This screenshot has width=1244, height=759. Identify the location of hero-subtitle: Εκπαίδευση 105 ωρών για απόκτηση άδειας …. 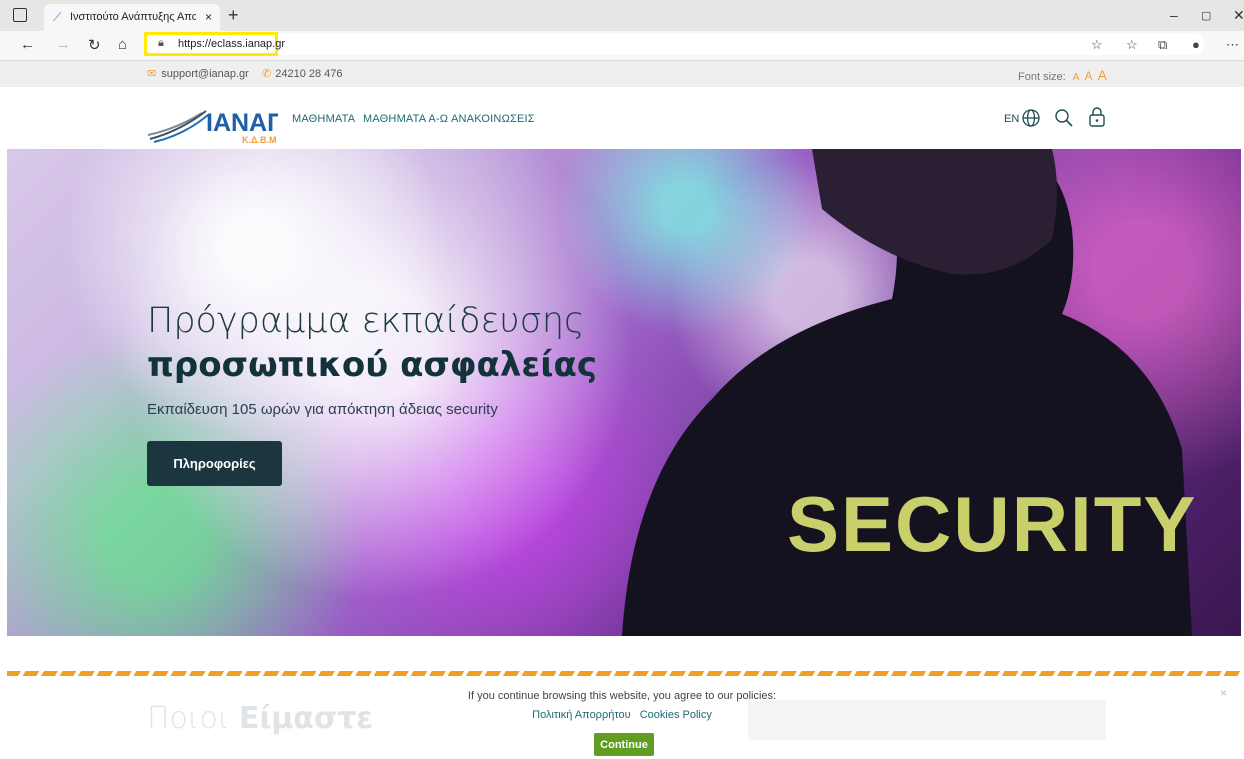
(322, 409).